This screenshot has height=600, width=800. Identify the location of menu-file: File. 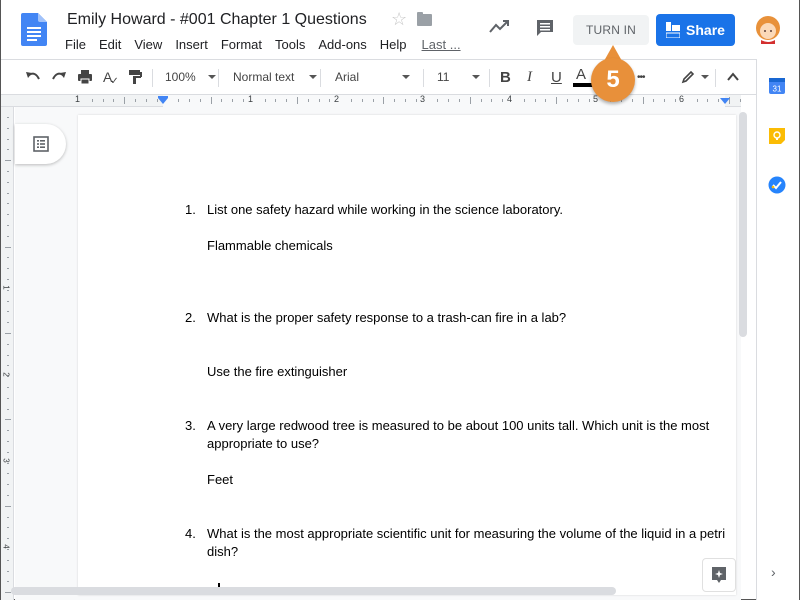
(75, 44).